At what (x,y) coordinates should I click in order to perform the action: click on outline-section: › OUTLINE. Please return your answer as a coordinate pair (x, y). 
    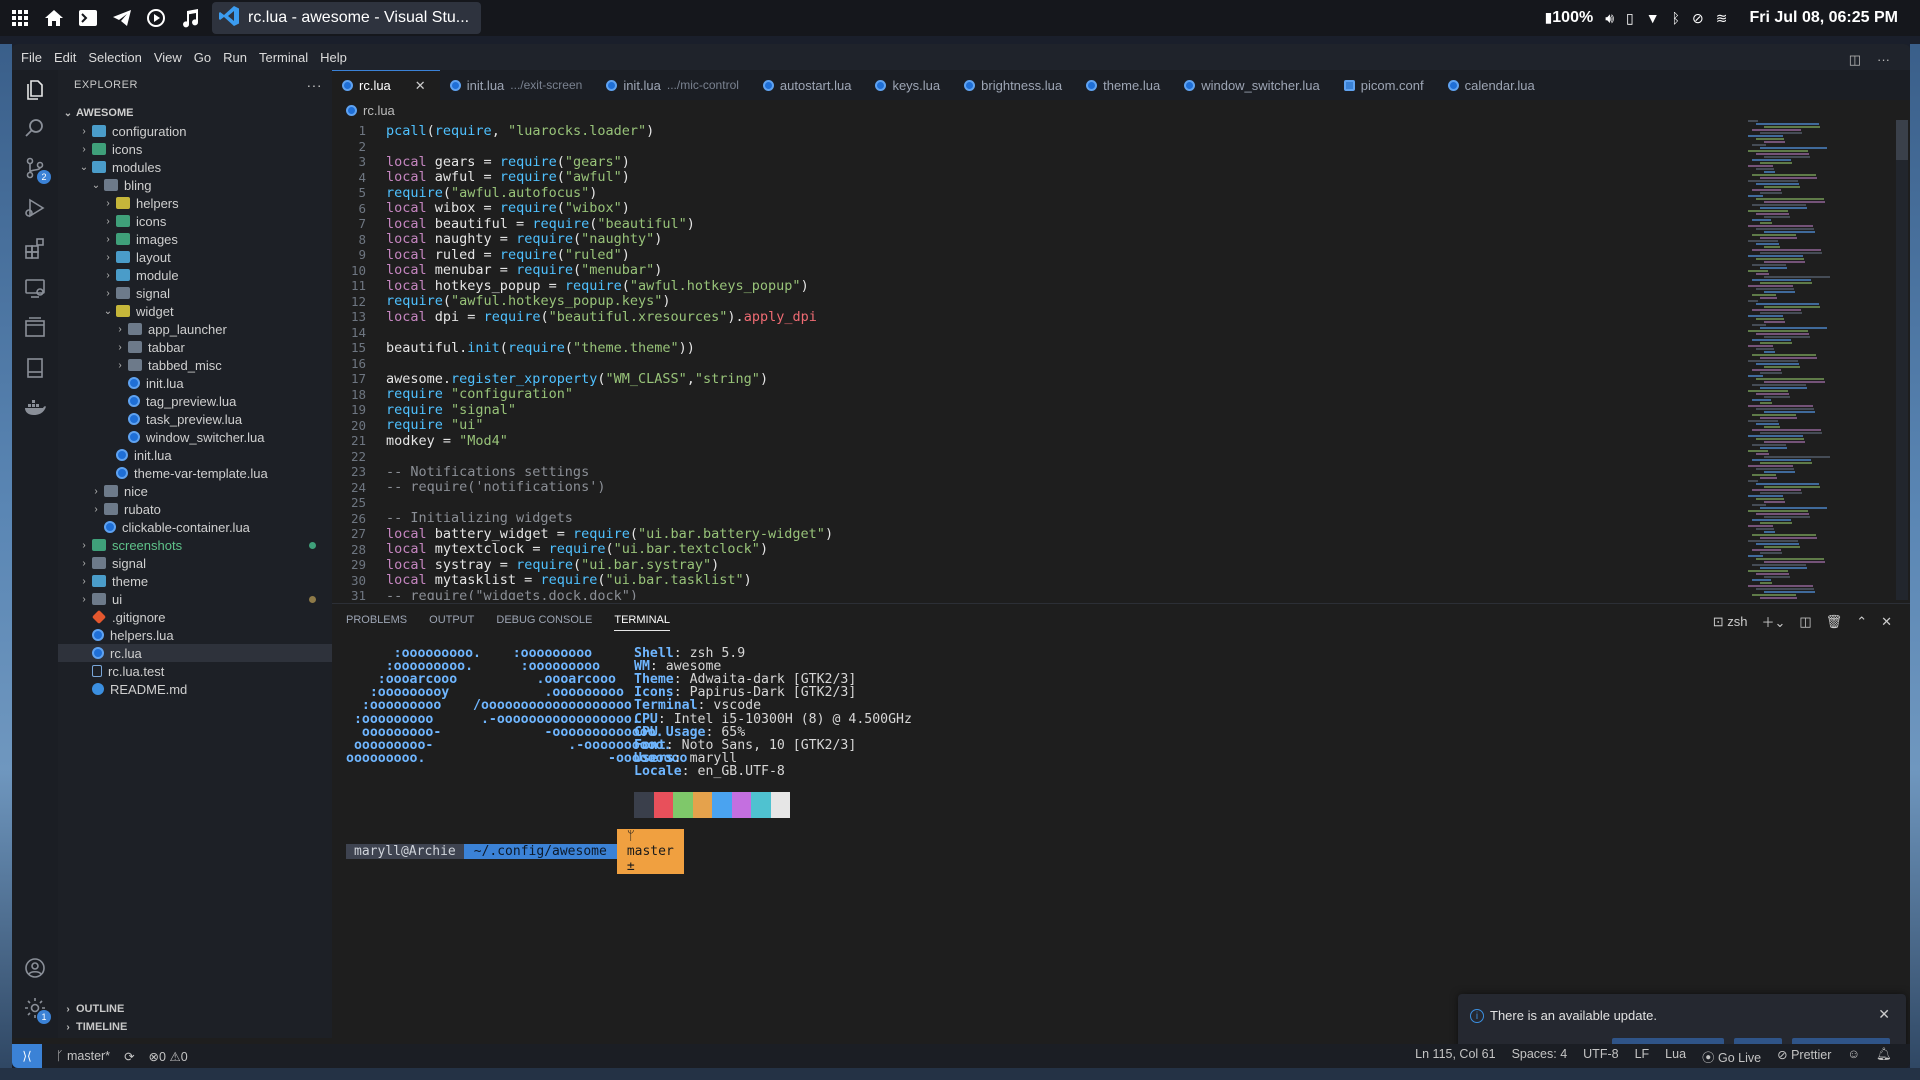
    Looking at the image, I should click on (195, 1009).